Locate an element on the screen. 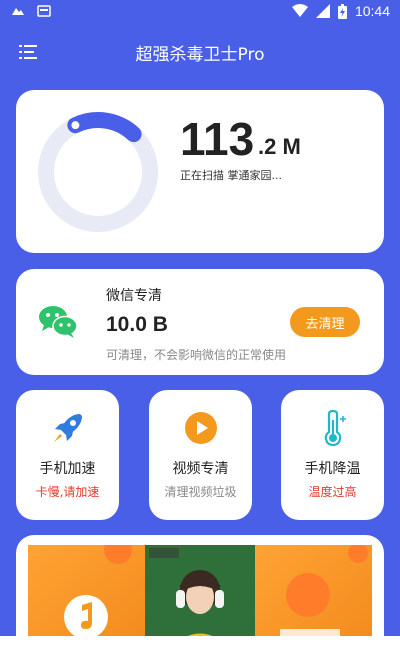 The width and height of the screenshot is (400, 650). wechat-icon is located at coordinates (58, 322).